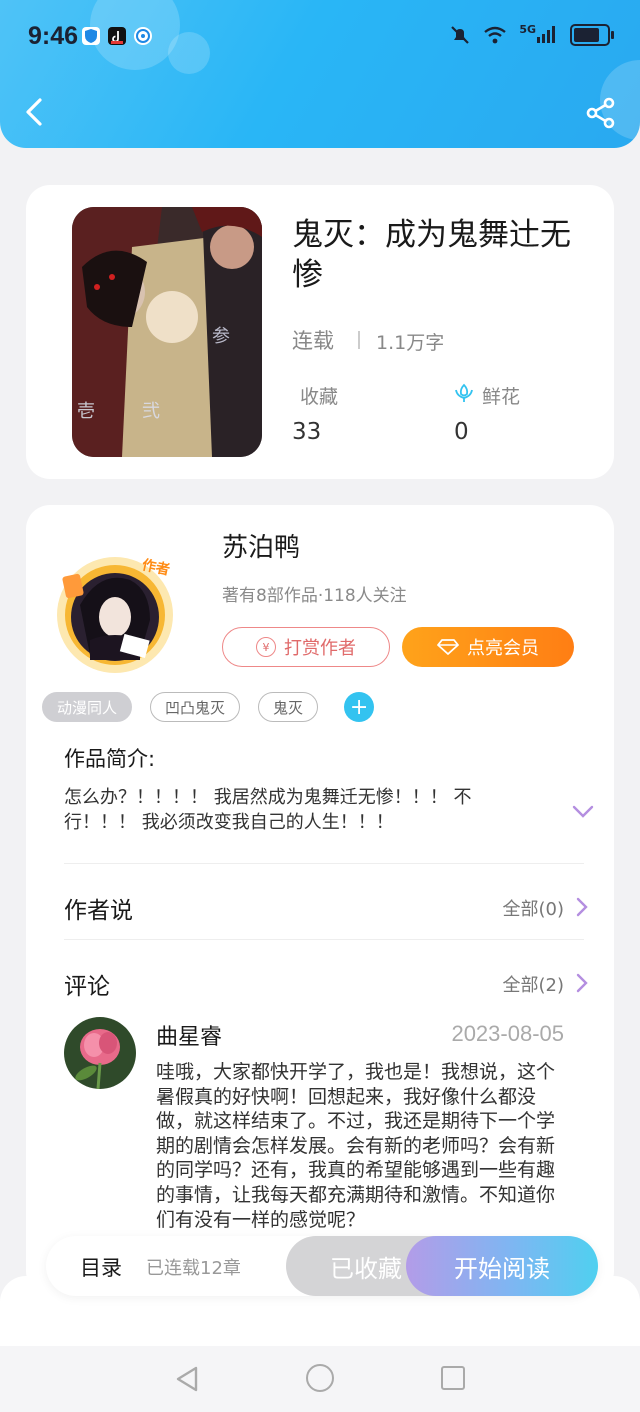  I want to click on svg-text: 弐, so click(151, 411).